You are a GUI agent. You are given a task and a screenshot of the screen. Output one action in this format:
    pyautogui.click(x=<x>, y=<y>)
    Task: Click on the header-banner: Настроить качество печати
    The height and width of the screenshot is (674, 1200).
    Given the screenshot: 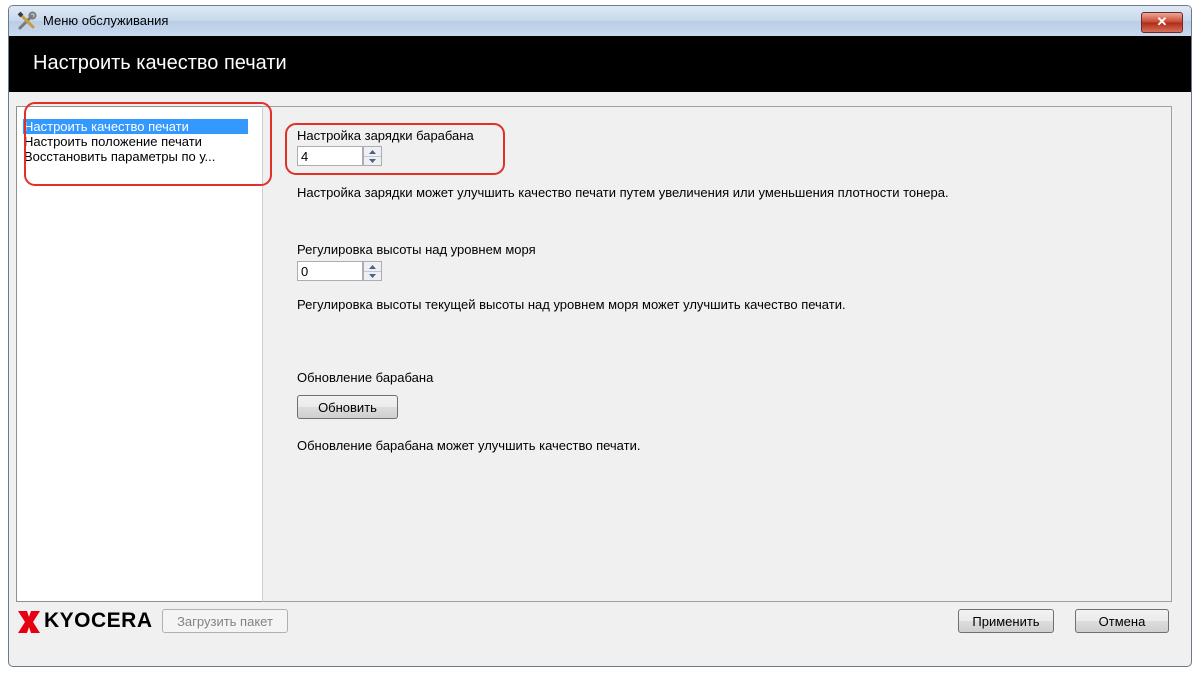 What is the action you would take?
    pyautogui.click(x=600, y=64)
    